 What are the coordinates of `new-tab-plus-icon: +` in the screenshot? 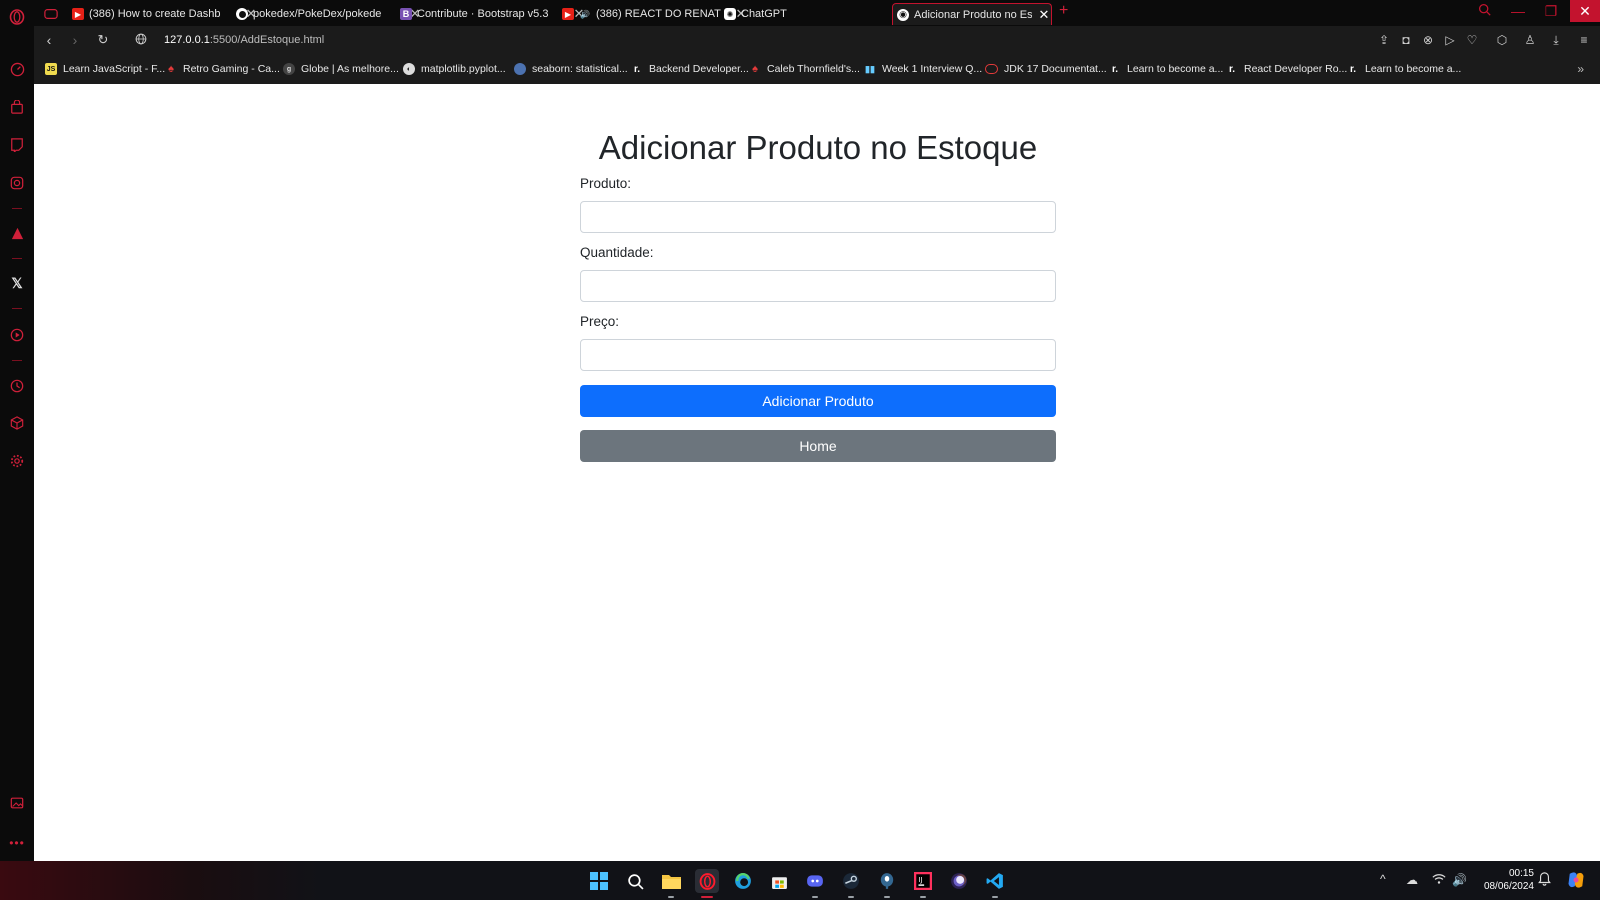 It's located at (1063, 11).